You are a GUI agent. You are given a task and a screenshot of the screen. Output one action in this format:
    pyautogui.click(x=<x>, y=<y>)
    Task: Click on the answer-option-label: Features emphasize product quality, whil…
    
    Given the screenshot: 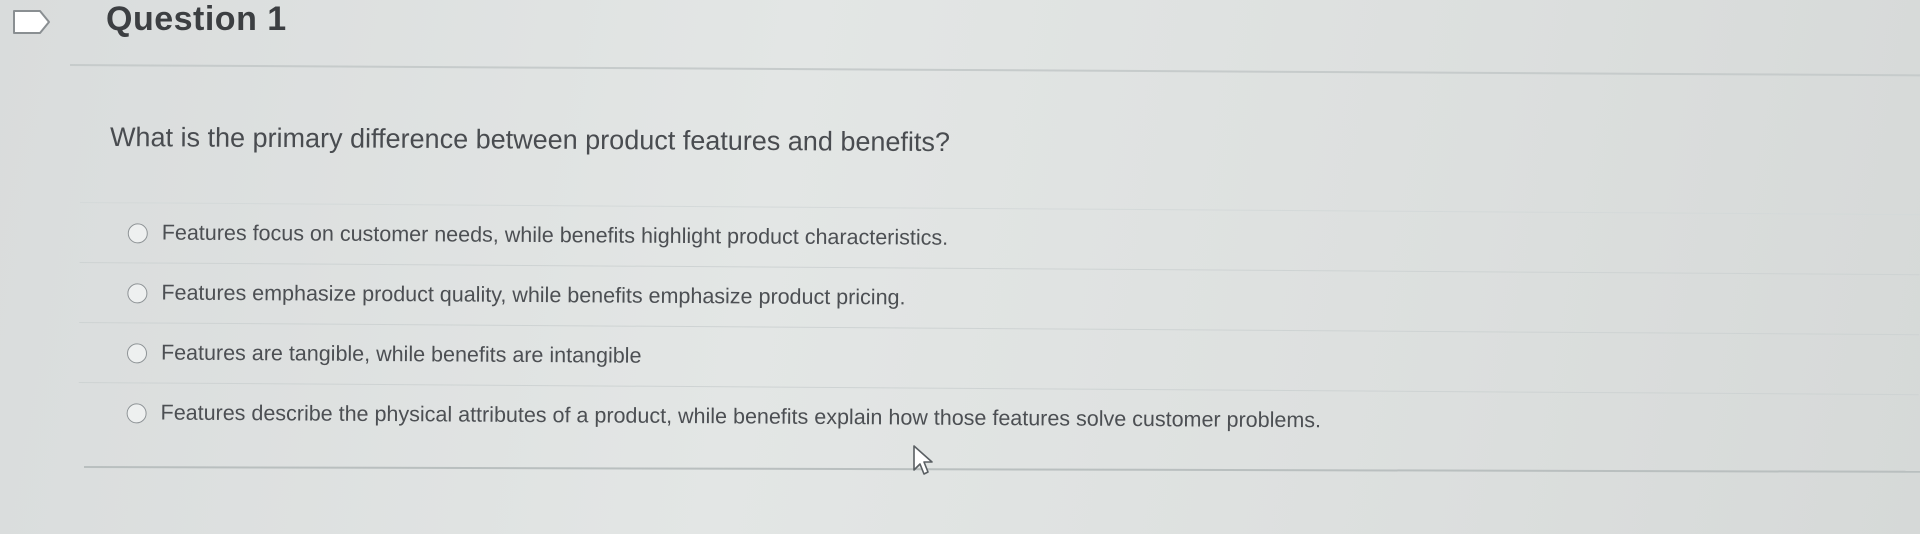 What is the action you would take?
    pyautogui.click(x=533, y=296)
    